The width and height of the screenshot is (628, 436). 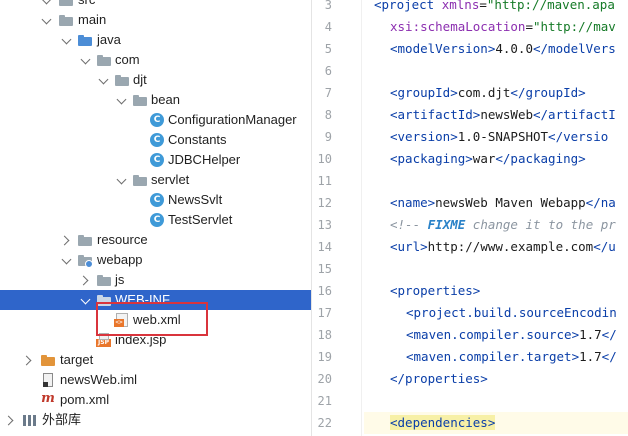 What do you see at coordinates (328, 137) in the screenshot?
I see `line-number: 9` at bounding box center [328, 137].